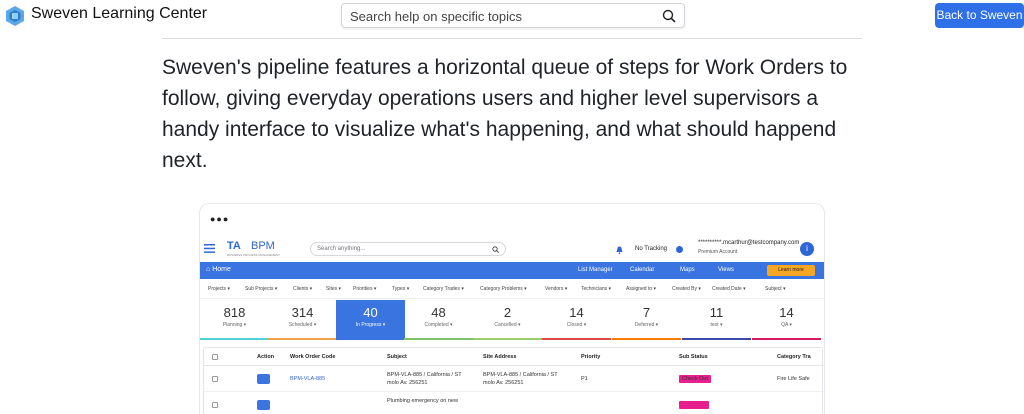  What do you see at coordinates (646, 312) in the screenshot?
I see `stat-count: 7` at bounding box center [646, 312].